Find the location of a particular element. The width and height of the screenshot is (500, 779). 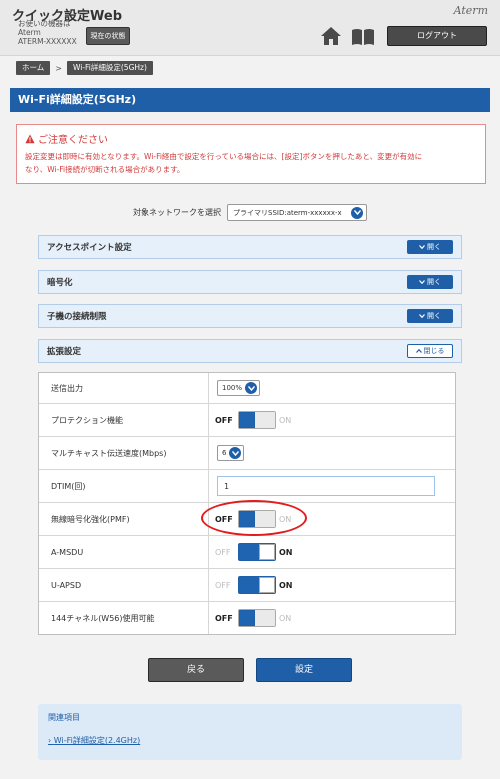

section-encryption: 暗号化 開く is located at coordinates (250, 282).